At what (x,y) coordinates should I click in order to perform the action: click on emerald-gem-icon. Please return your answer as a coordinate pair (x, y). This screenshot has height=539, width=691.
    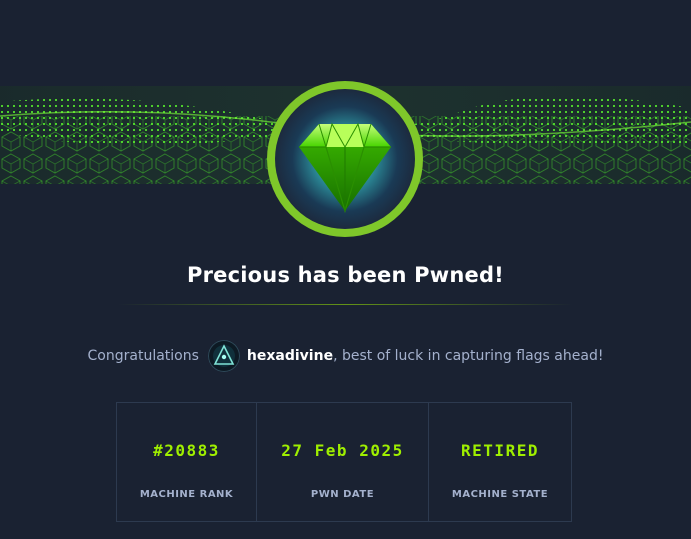
    Looking at the image, I should click on (345, 159).